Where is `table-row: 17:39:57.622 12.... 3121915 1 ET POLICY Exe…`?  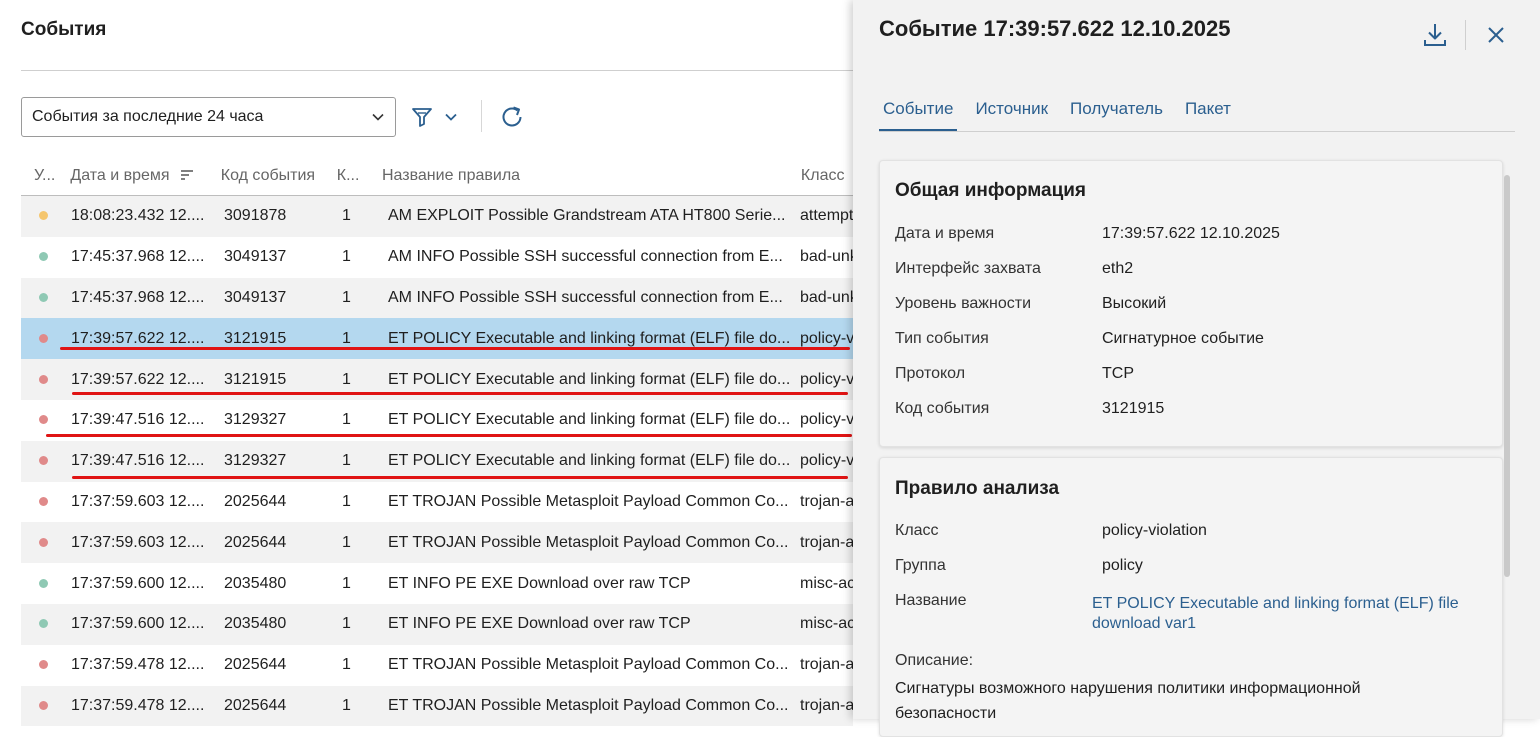 table-row: 17:39:57.622 12.... 3121915 1 ET POLICY Exe… is located at coordinates (437, 339).